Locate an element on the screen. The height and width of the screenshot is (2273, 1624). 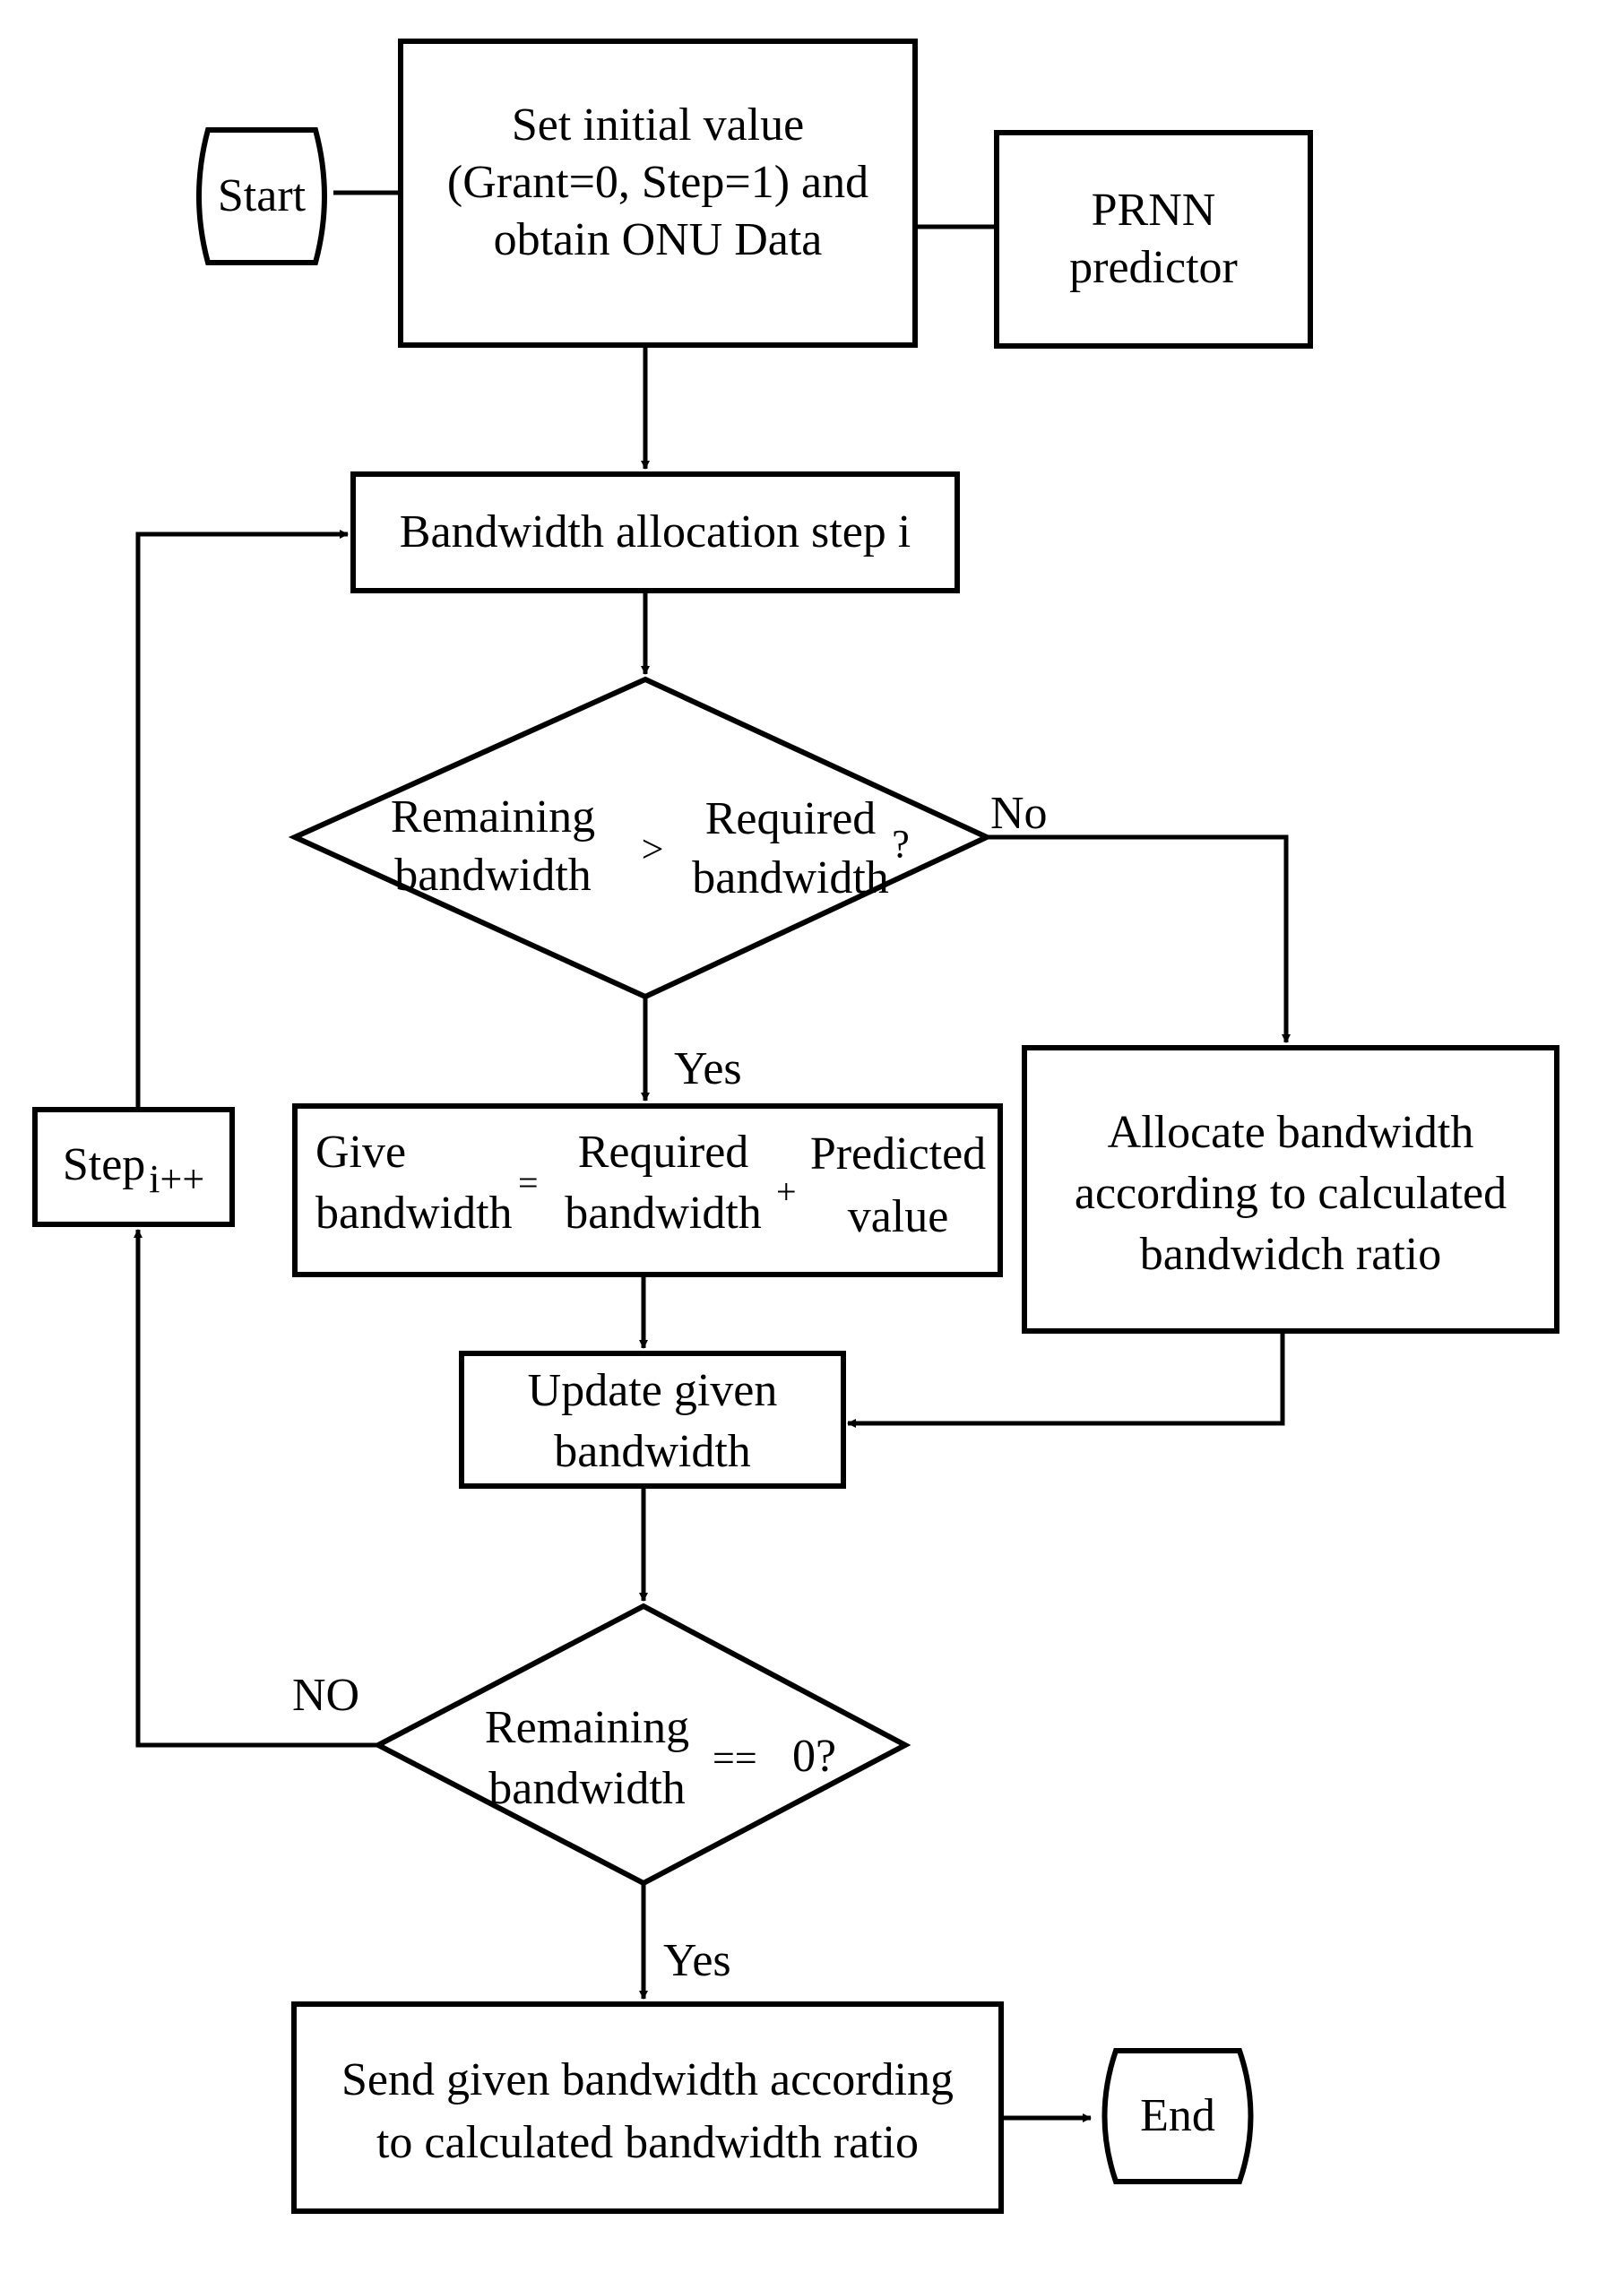
send-line-1: Send given bandwidth according is located at coordinates (648, 2079).